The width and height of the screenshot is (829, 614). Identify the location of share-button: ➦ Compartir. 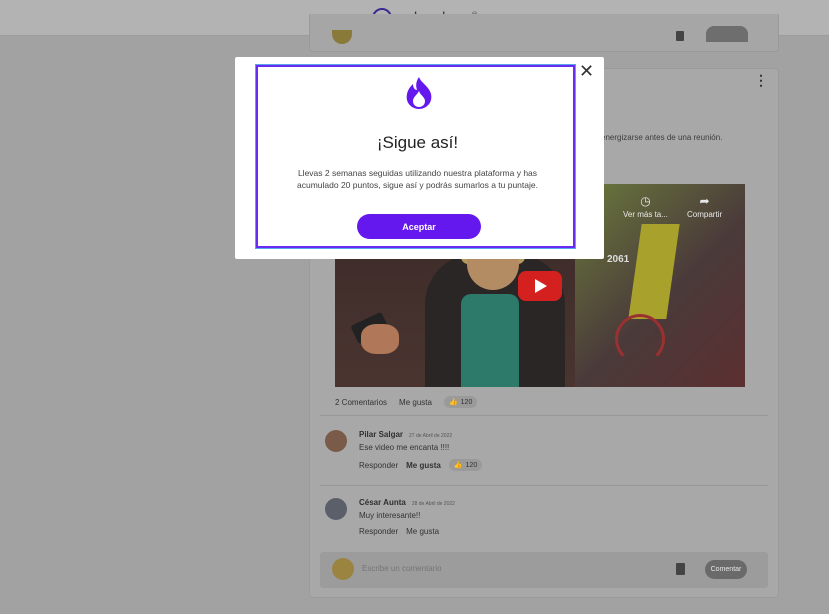
(704, 206).